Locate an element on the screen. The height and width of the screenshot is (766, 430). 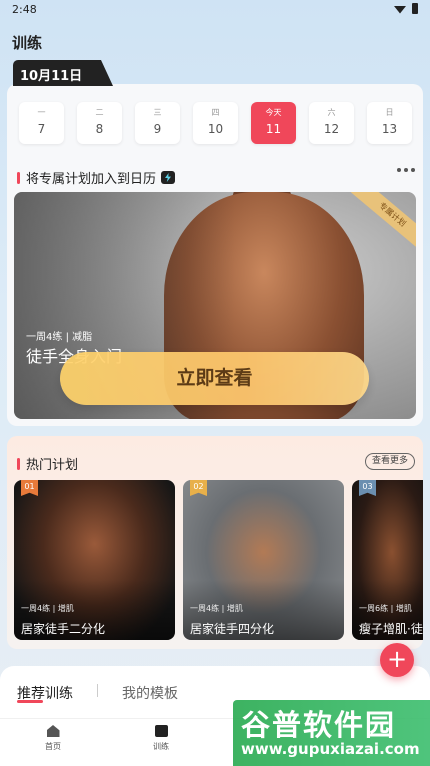
day-today: 今天 11 is located at coordinates (273, 123).